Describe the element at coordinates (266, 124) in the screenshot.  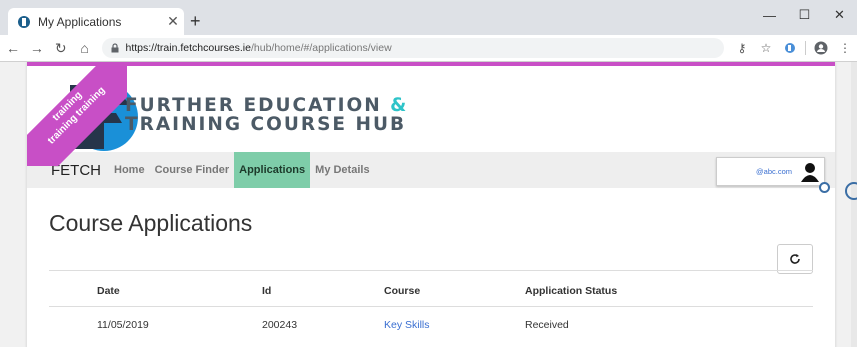
I see `brand-line-2: TRAINING COURSE HUB` at that location.